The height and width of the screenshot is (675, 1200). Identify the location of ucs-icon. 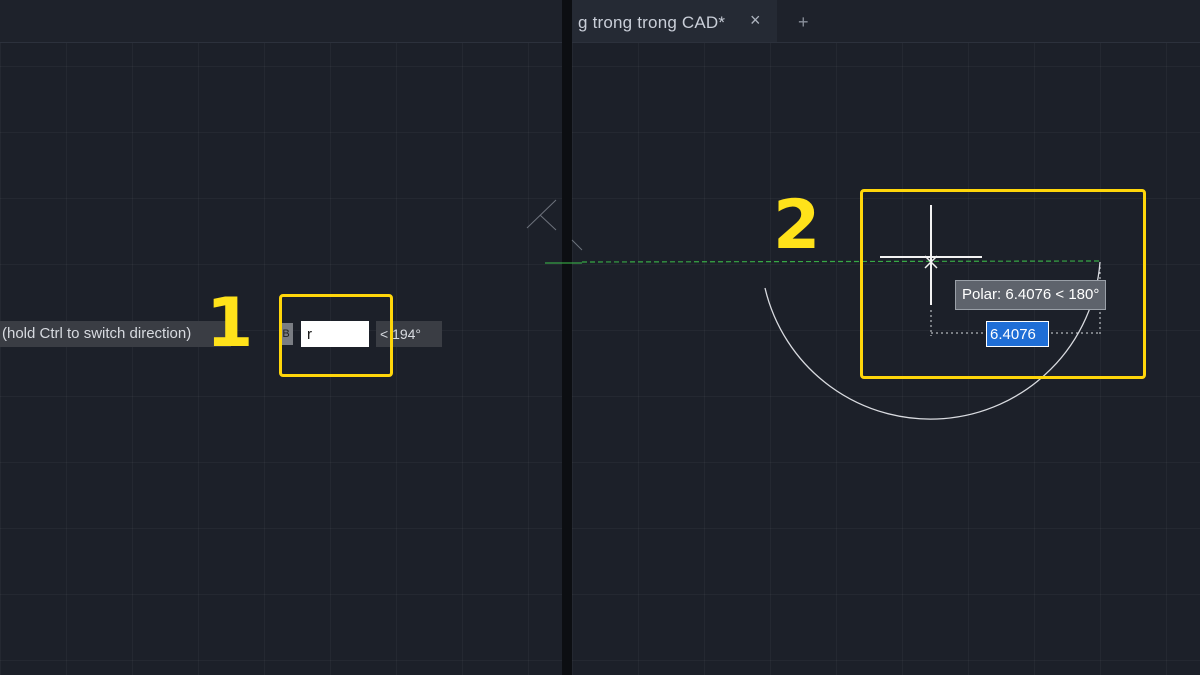
(554, 225).